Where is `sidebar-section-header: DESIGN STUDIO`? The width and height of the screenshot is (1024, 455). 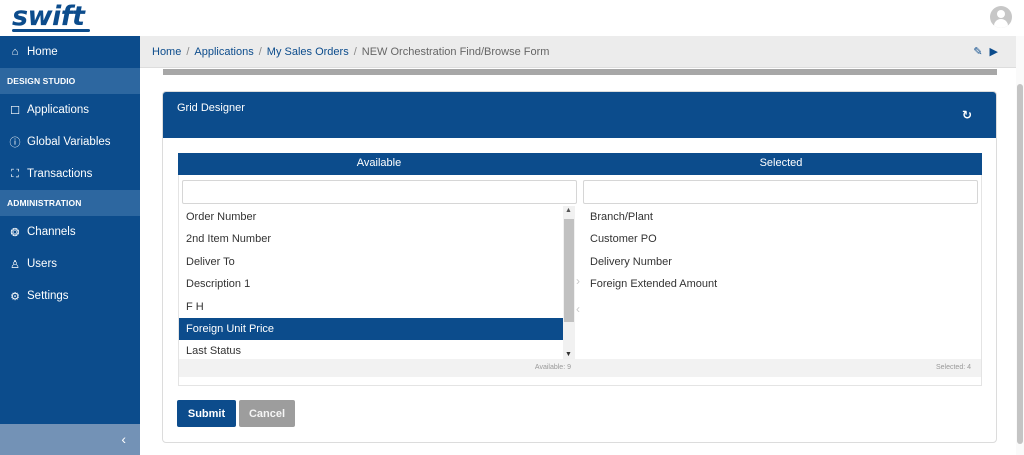
sidebar-section-header: DESIGN STUDIO is located at coordinates (70, 81).